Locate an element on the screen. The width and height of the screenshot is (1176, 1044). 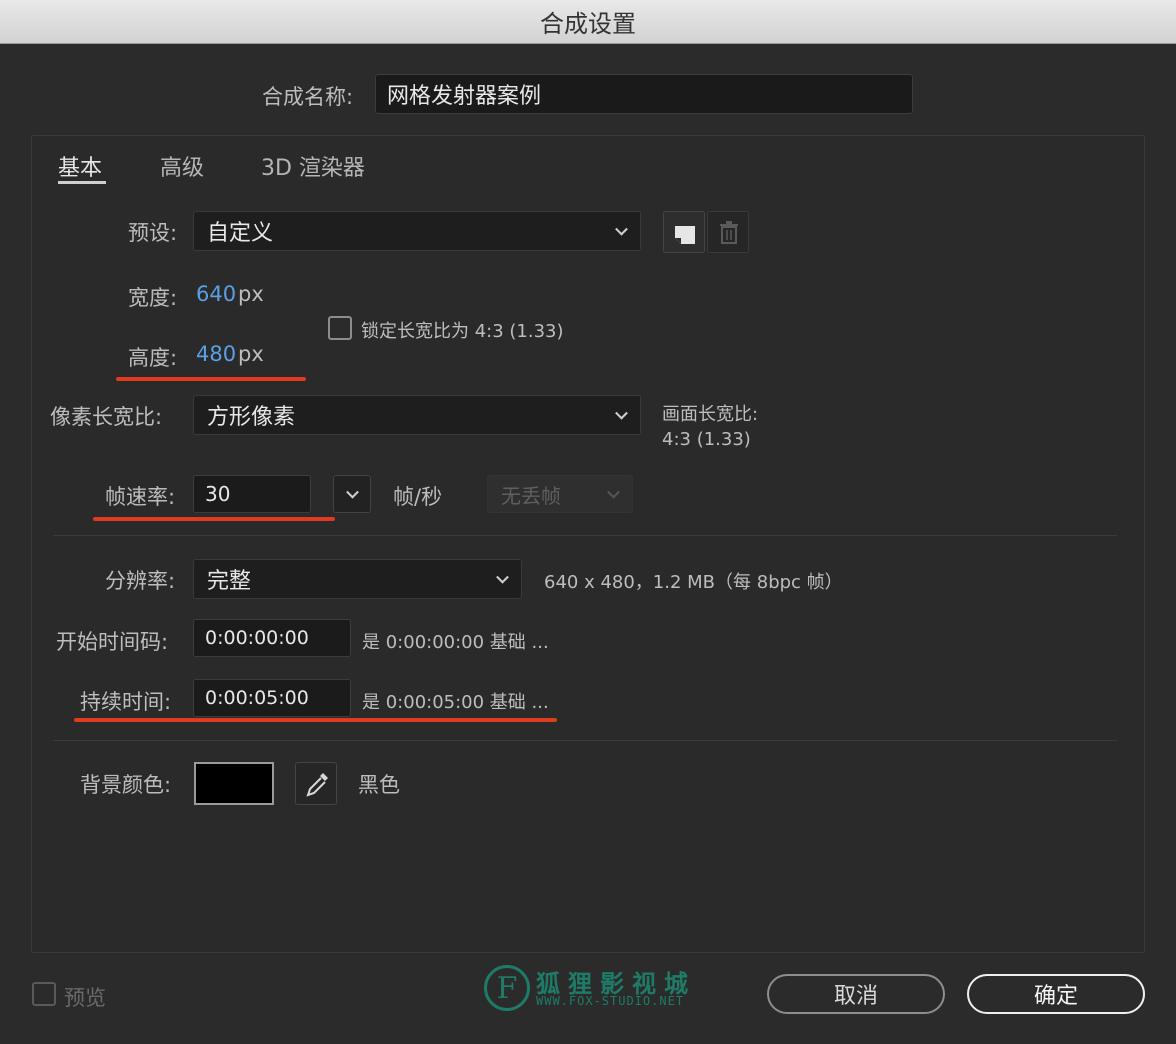
width-value: 640 is located at coordinates (216, 294).